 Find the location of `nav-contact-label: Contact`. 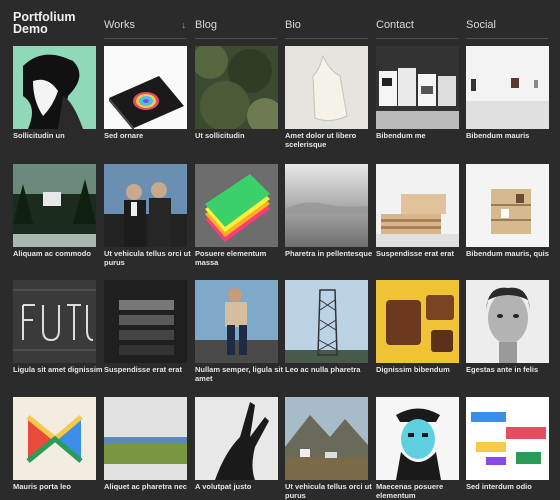

nav-contact-label: Contact is located at coordinates (395, 25).